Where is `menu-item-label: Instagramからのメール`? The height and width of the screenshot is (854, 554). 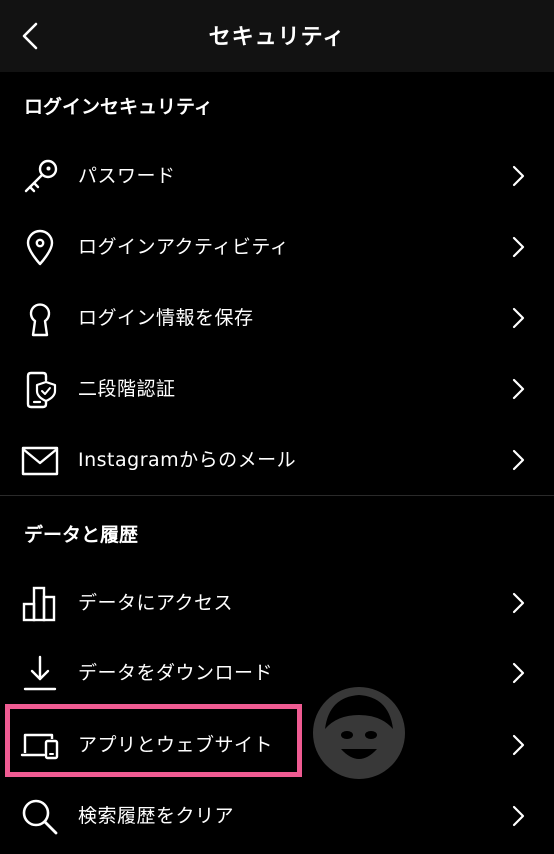
menu-item-label: Instagramからのメール is located at coordinates (187, 460).